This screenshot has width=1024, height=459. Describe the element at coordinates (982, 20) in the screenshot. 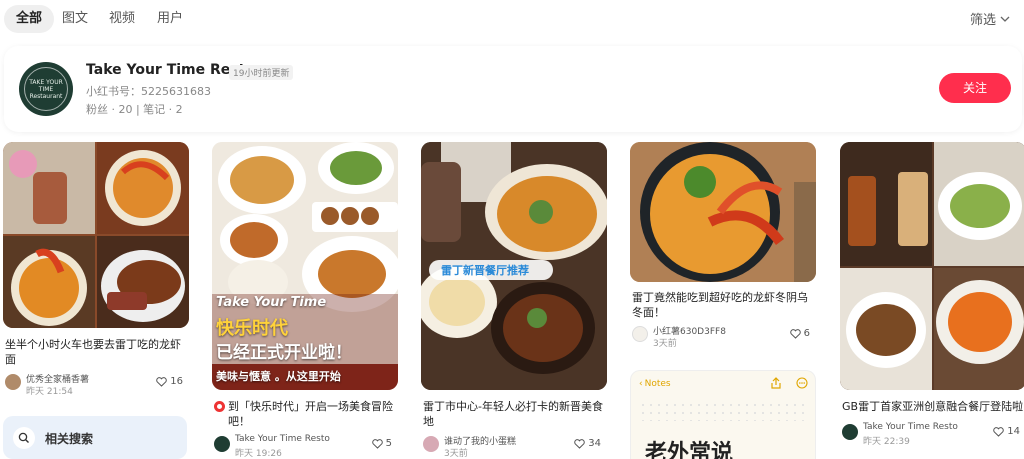

I see `filter-label: 筛选` at that location.